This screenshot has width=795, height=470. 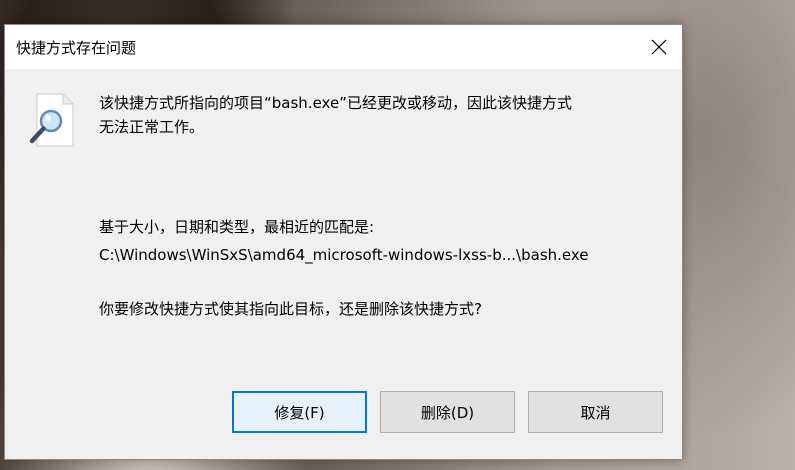 I want to click on message-line-2: 无法正常工作。, so click(x=152, y=127).